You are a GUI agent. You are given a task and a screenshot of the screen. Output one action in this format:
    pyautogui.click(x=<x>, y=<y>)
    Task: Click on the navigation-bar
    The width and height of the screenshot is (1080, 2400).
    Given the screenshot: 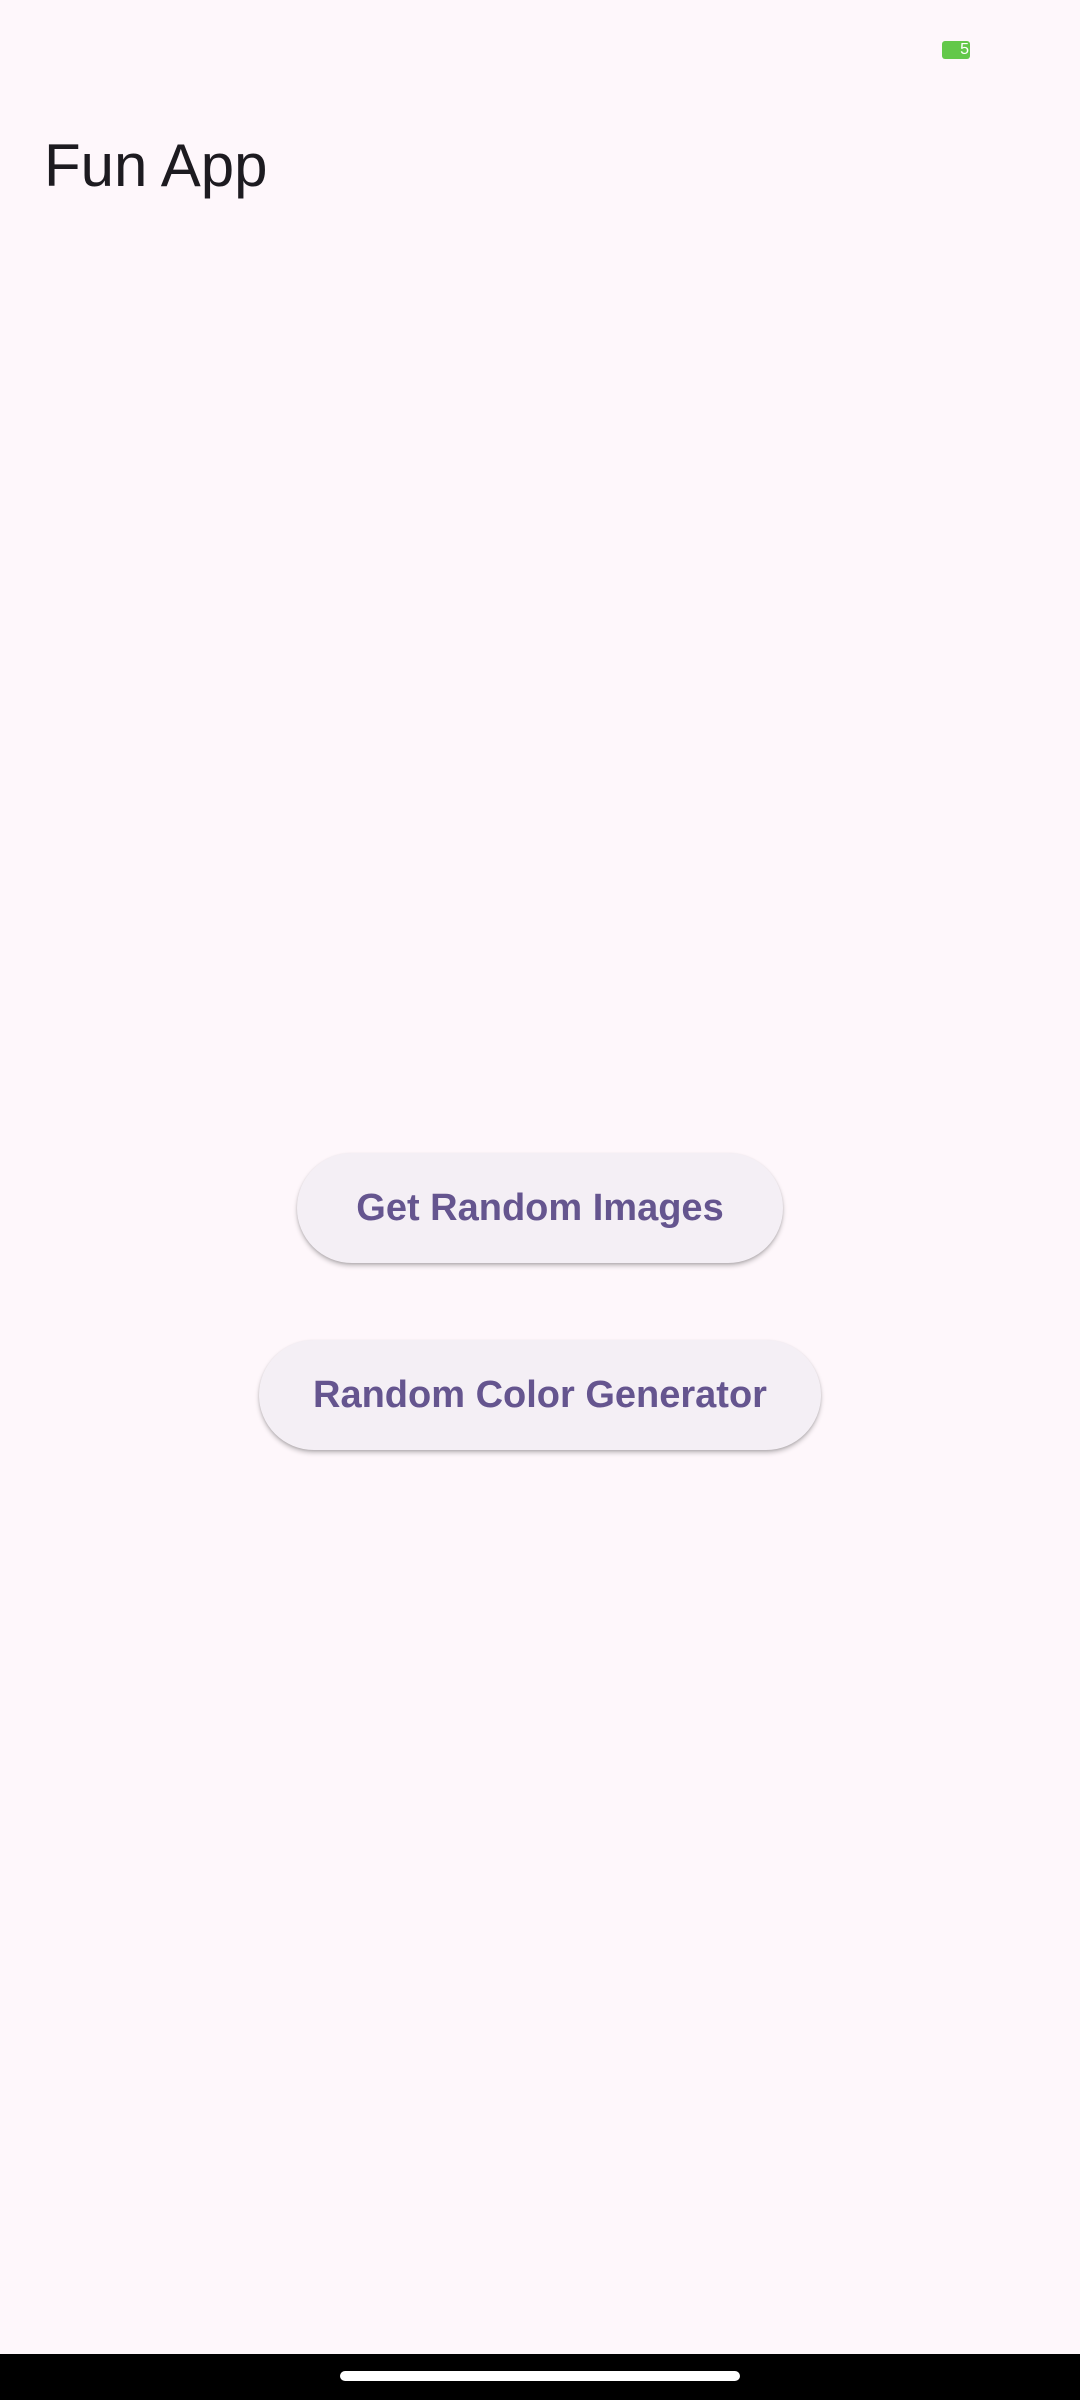 What is the action you would take?
    pyautogui.click(x=540, y=2377)
    